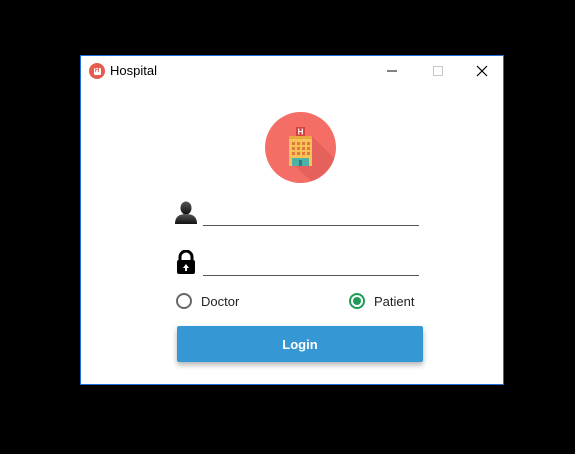  I want to click on hospital-building-icon: H, so click(312, 155).